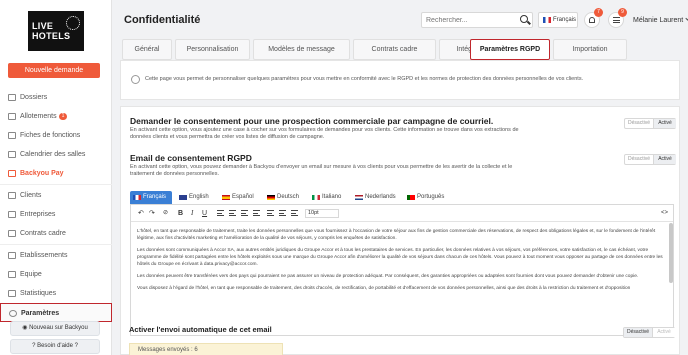 This screenshot has width=688, height=355. Describe the element at coordinates (12, 135) in the screenshot. I see `document-icon` at that location.